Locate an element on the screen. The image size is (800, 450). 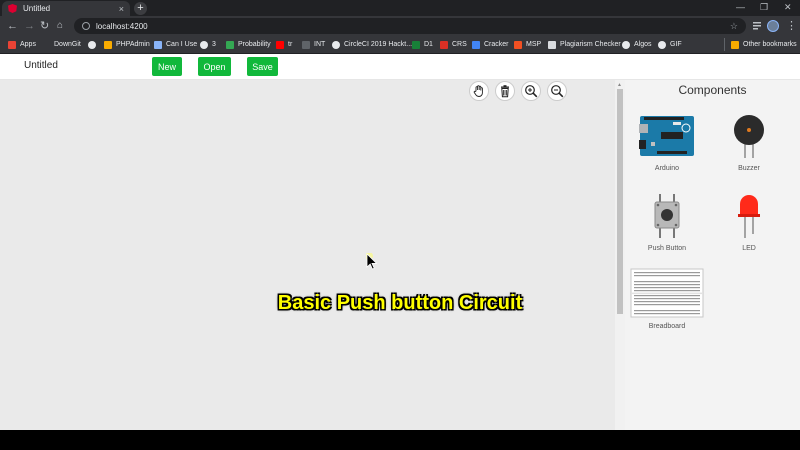
bookmark-plagiarism: Plagiarism Checker is located at coordinates (584, 44).